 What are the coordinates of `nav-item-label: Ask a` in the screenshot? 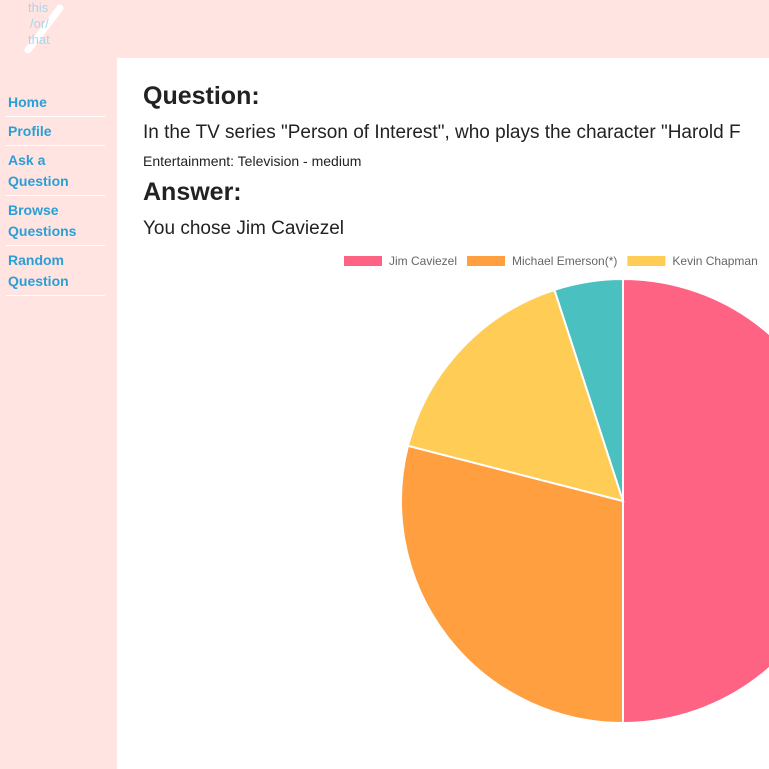 It's located at (27, 160).